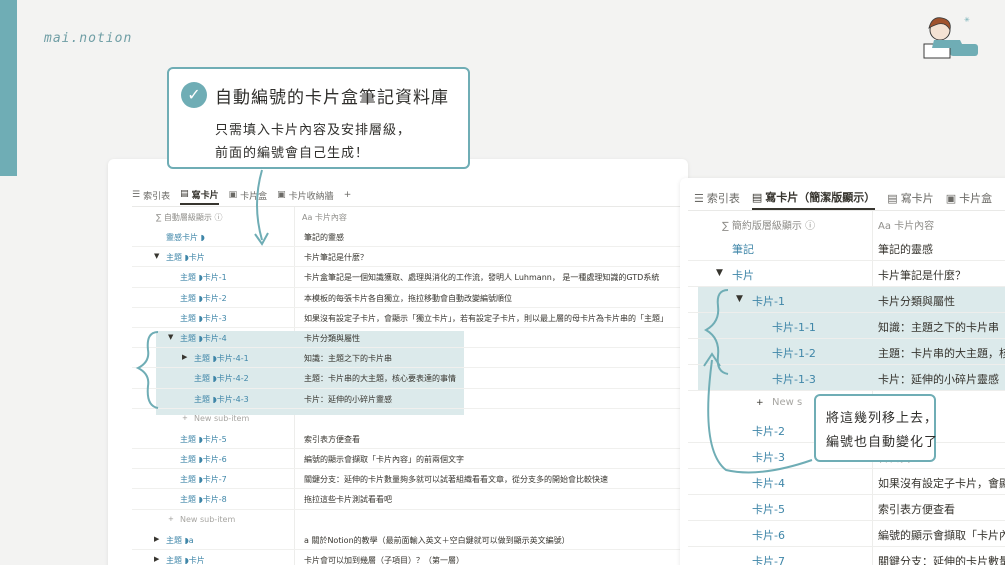 This screenshot has height=565, width=1005. Describe the element at coordinates (846, 378) in the screenshot. I see `table-row: 卡片-1-3 卡片：延伸的小碎片靈感` at that location.